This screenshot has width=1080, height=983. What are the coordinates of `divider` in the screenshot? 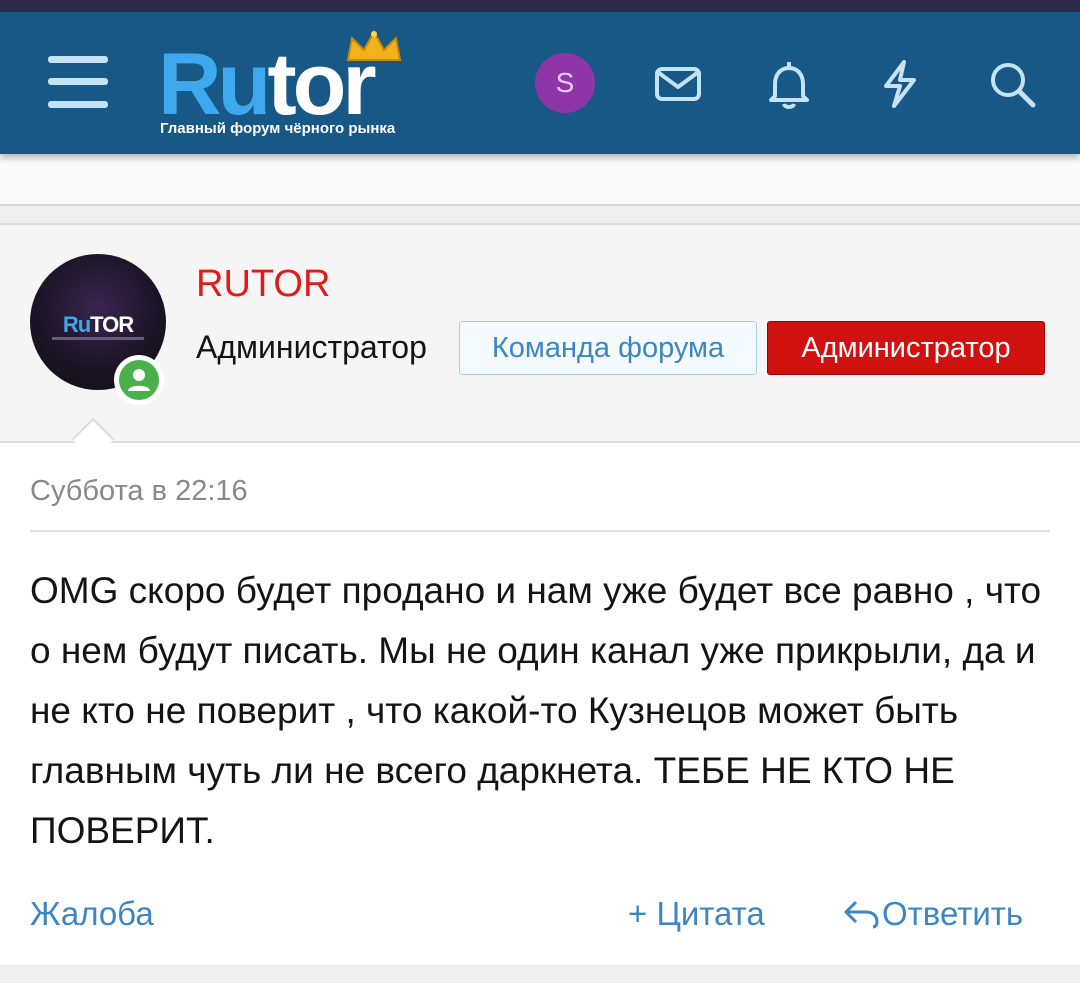 It's located at (540, 531).